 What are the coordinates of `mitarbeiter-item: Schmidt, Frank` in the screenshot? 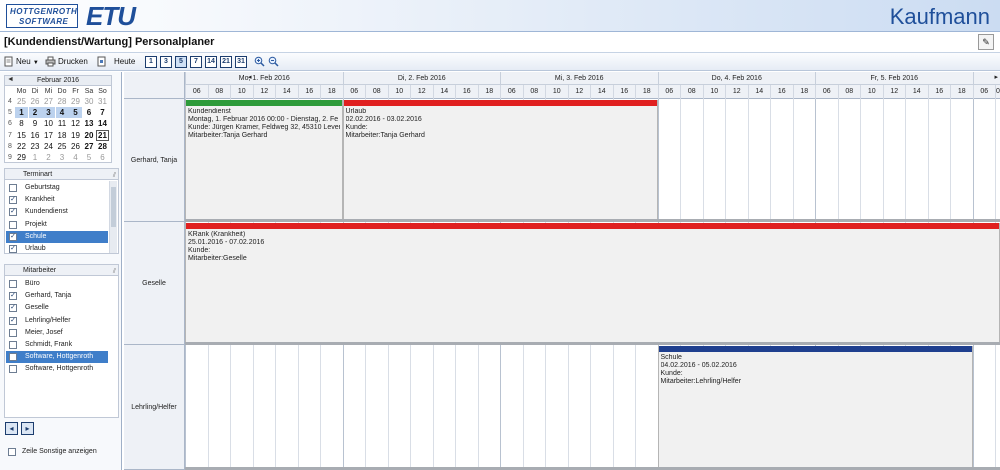 It's located at (57, 345).